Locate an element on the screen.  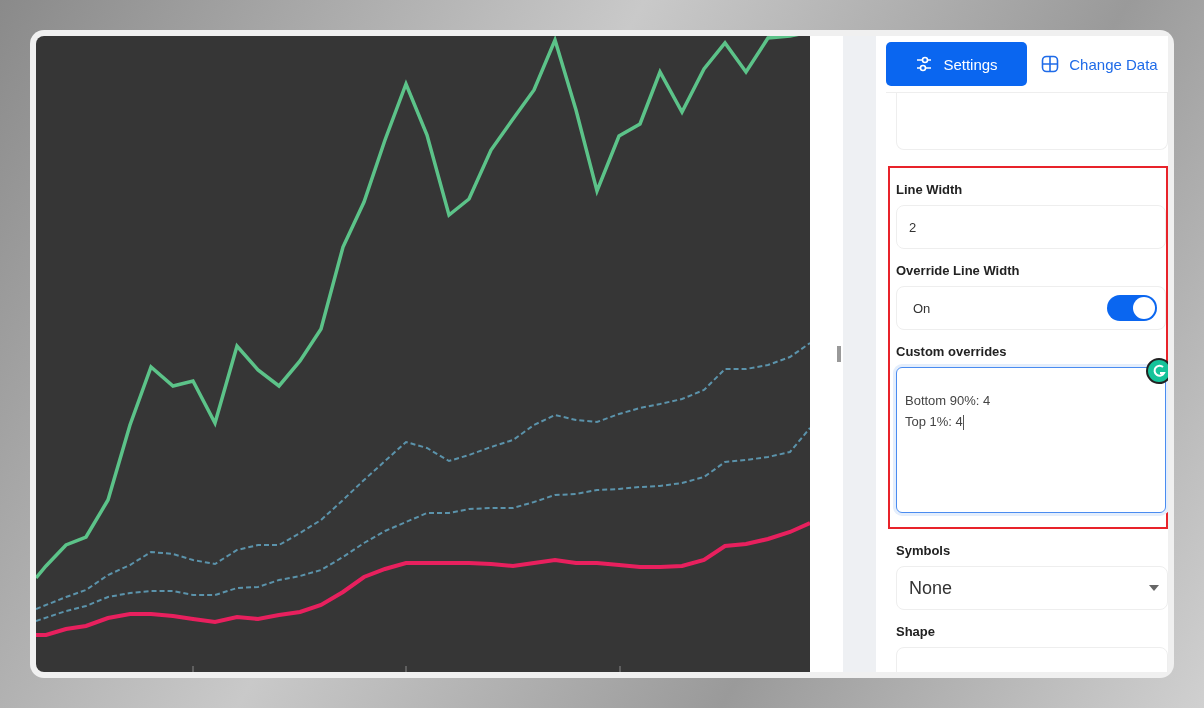
field-label: Custom overrides is located at coordinates (952, 351).